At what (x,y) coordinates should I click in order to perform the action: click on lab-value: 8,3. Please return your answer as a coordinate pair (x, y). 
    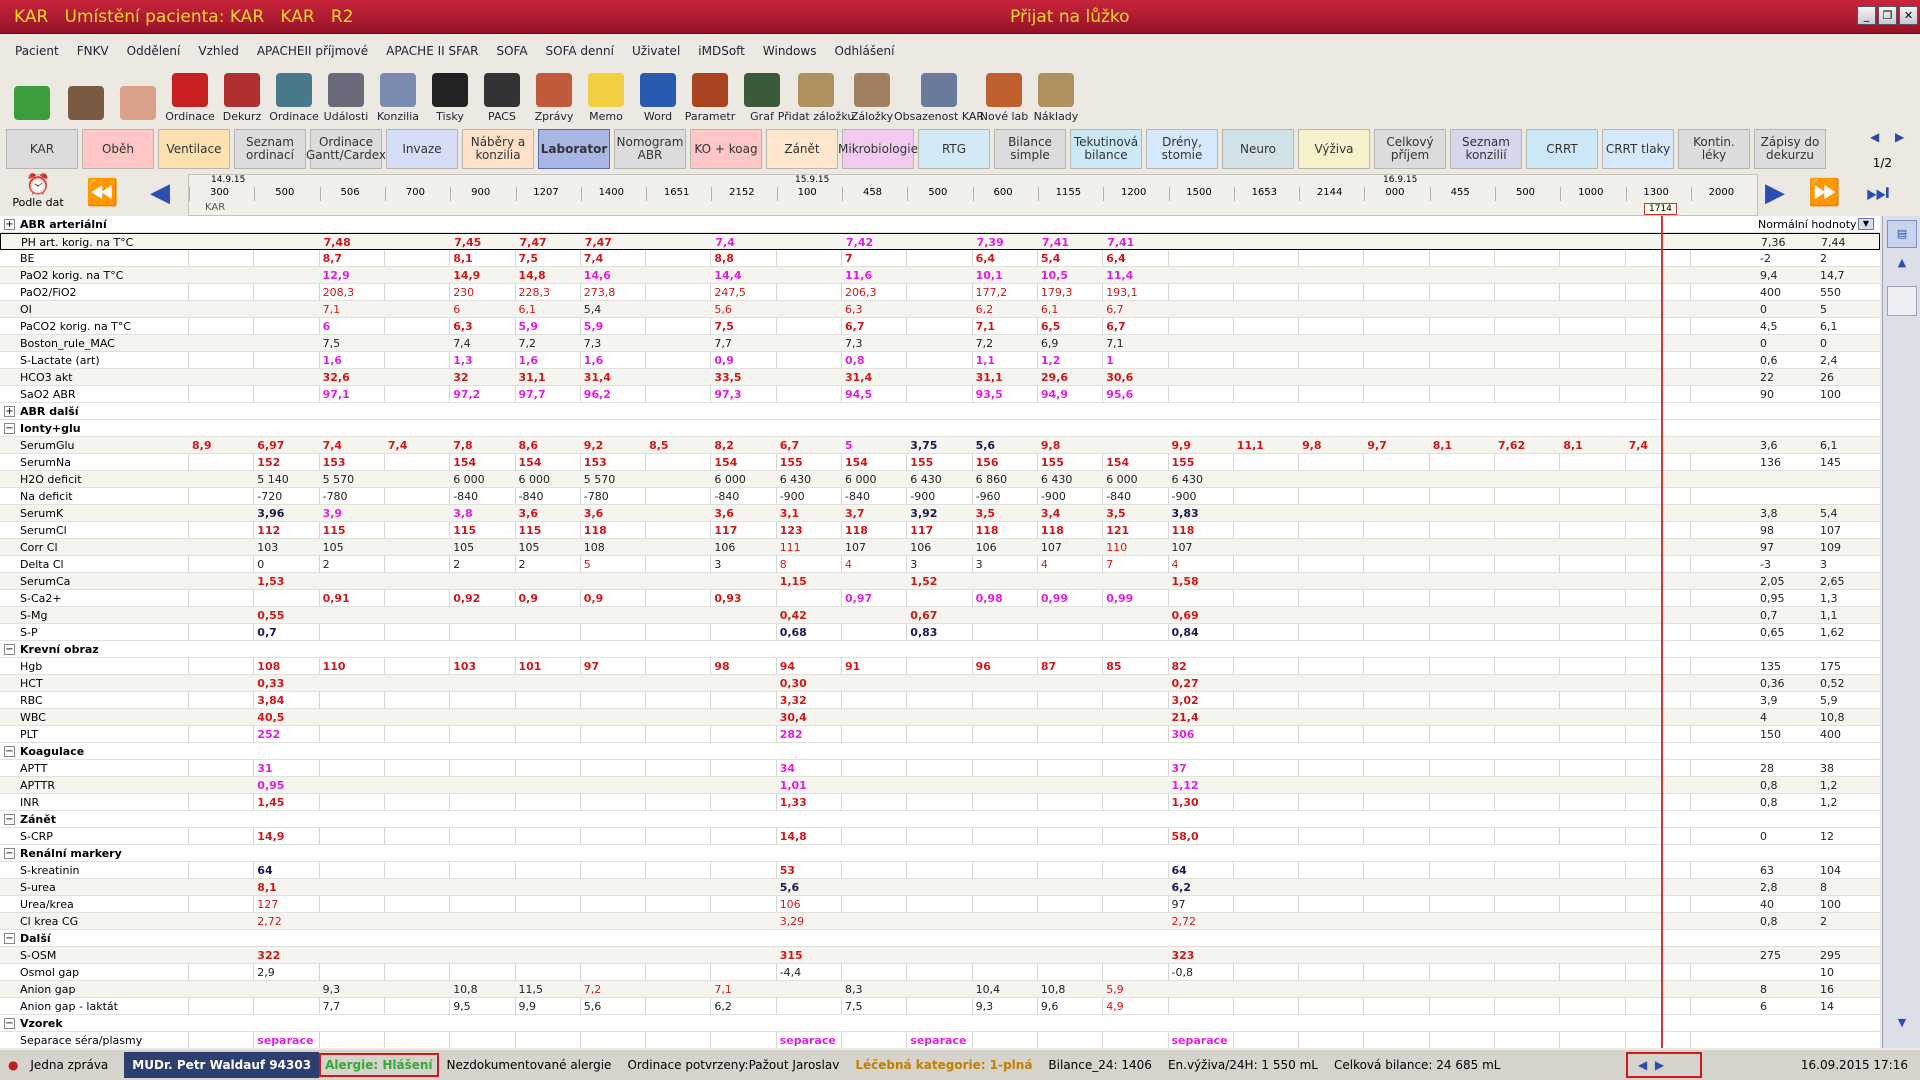
    Looking at the image, I should click on (854, 989).